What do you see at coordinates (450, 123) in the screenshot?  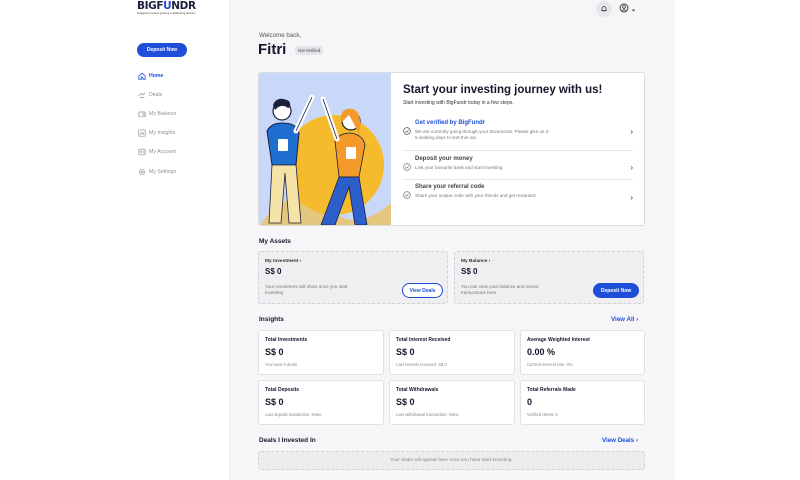 I see `step-title: Get verified by BigFundr` at bounding box center [450, 123].